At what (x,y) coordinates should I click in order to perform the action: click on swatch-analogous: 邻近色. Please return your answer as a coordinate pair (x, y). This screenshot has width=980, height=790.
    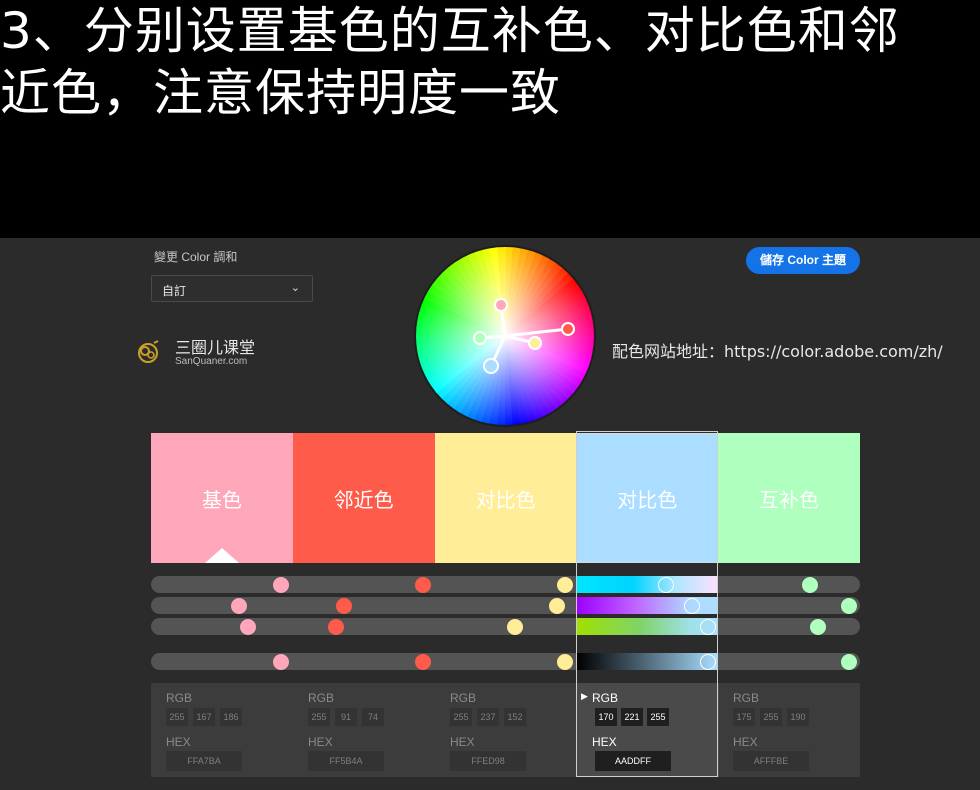
    Looking at the image, I should click on (363, 498).